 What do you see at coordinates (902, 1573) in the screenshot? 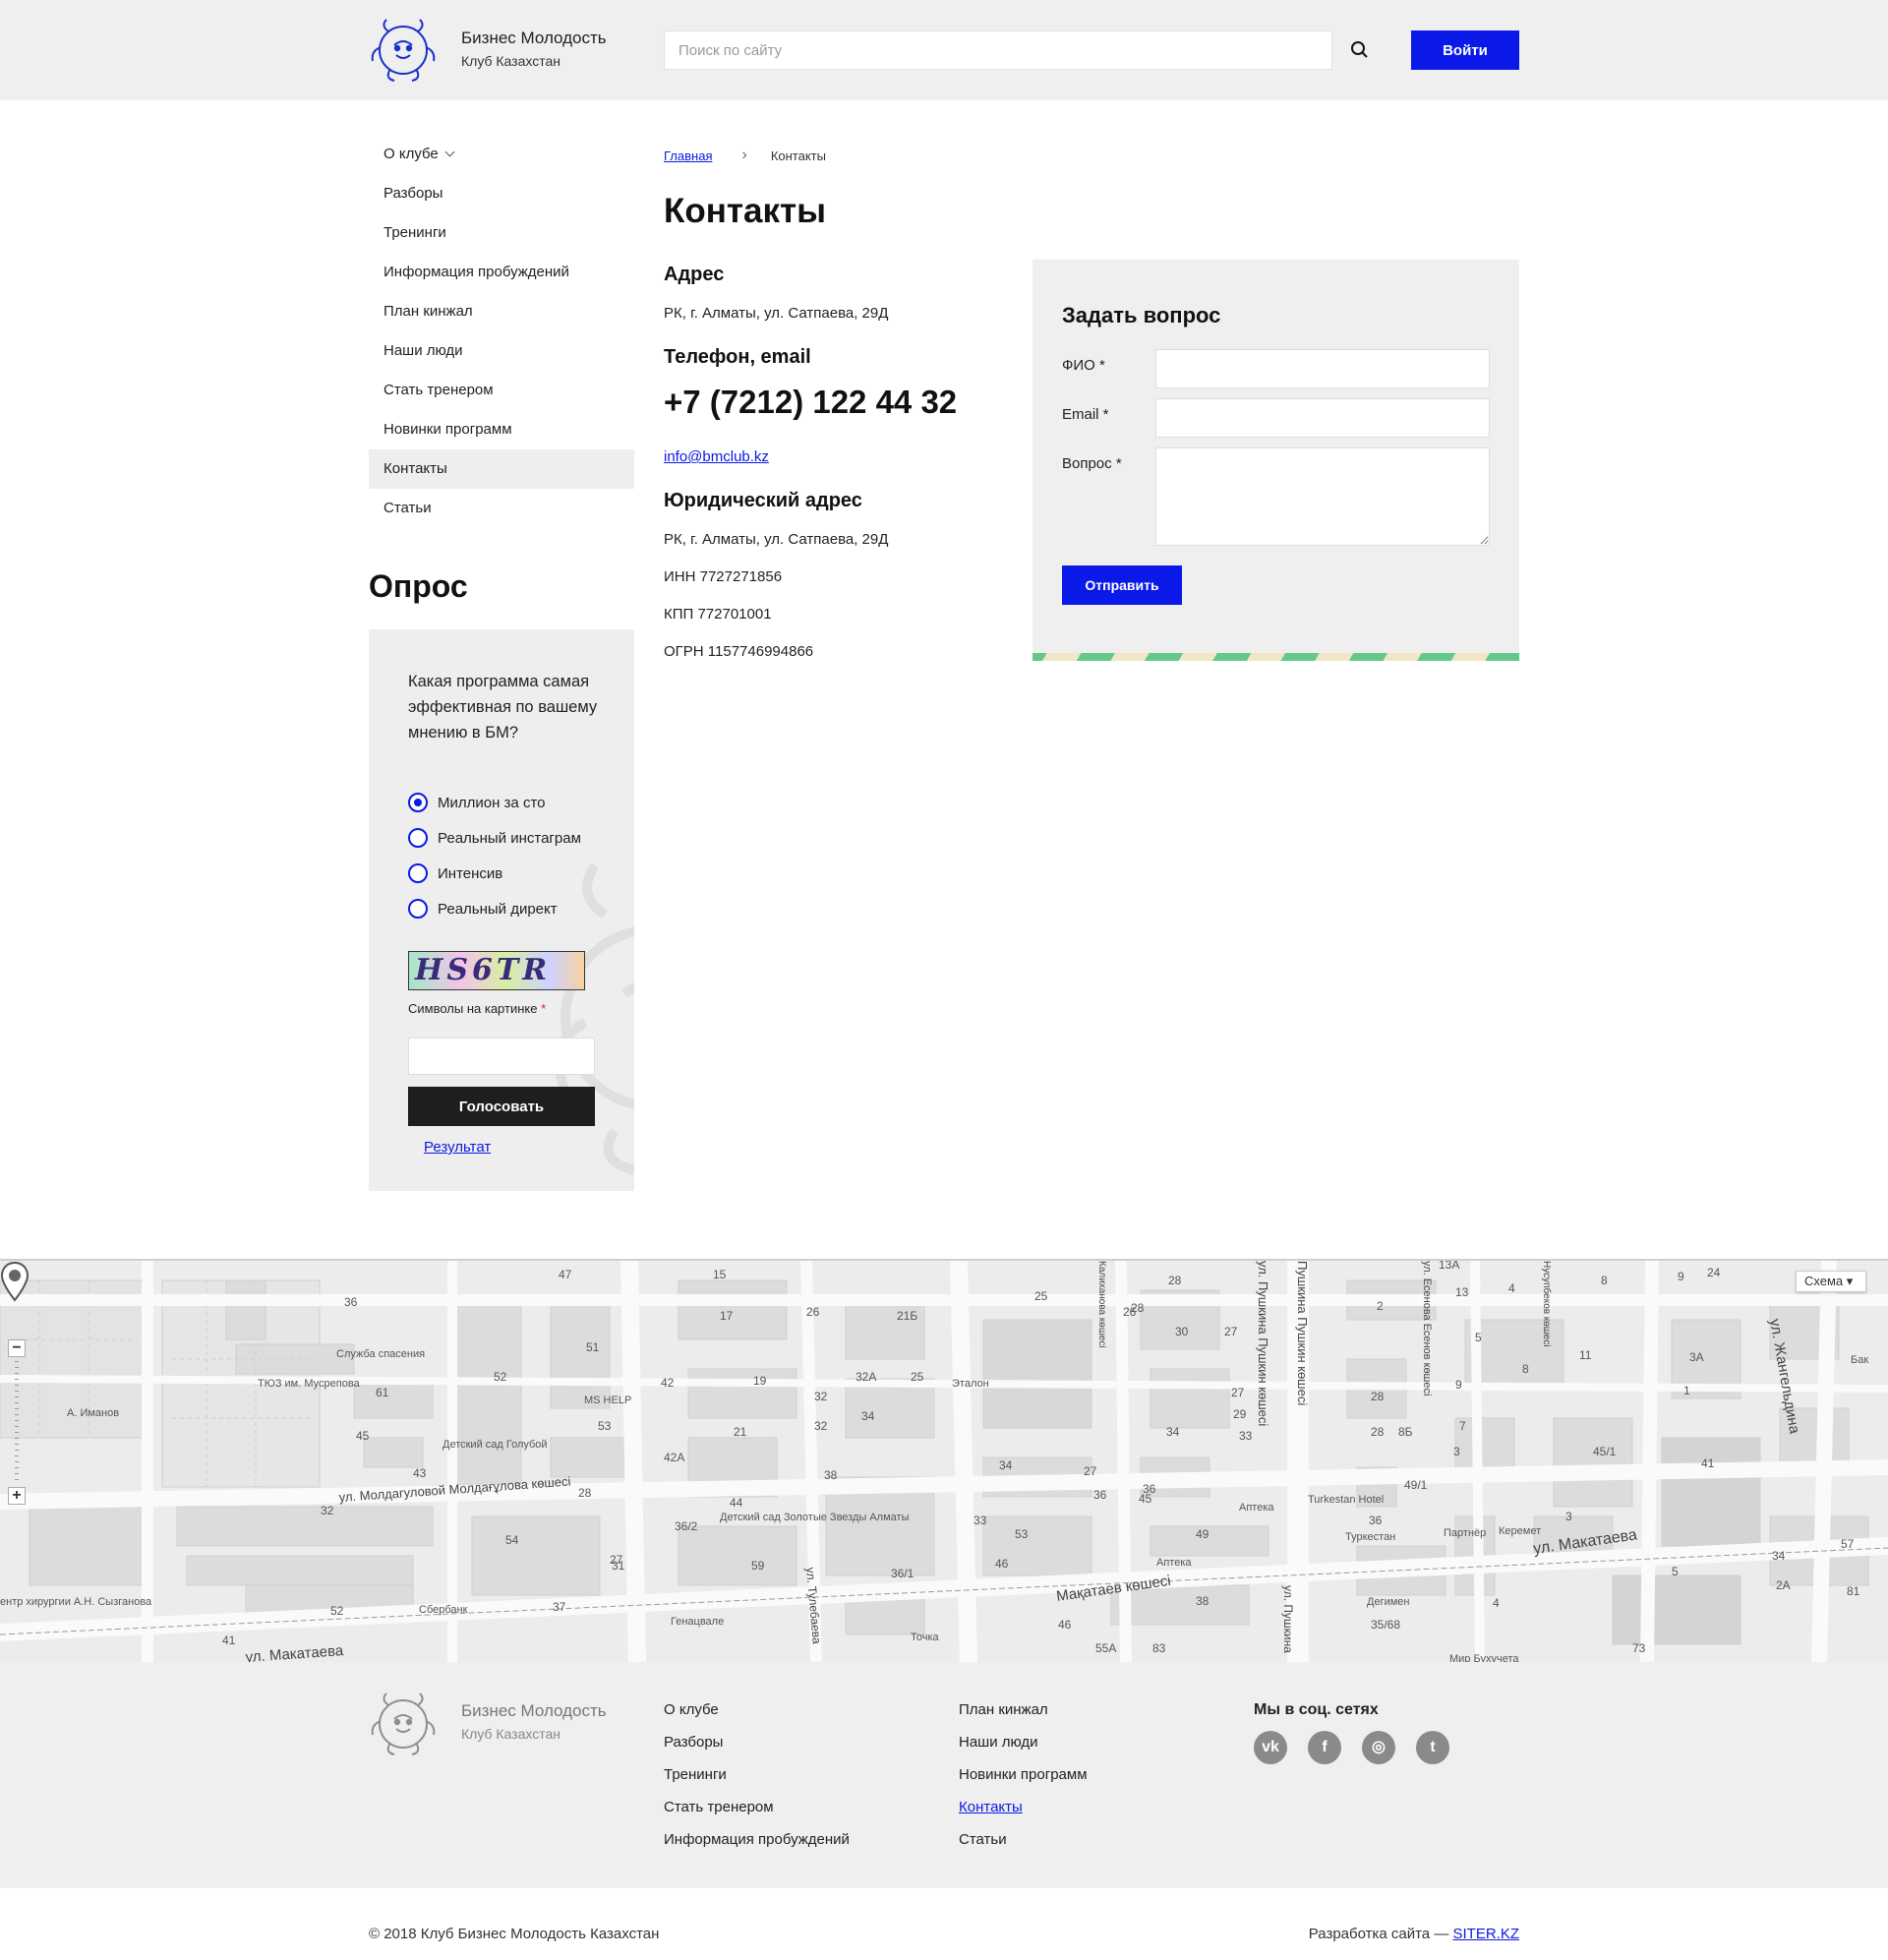
I see `map-house-number: 36/1` at bounding box center [902, 1573].